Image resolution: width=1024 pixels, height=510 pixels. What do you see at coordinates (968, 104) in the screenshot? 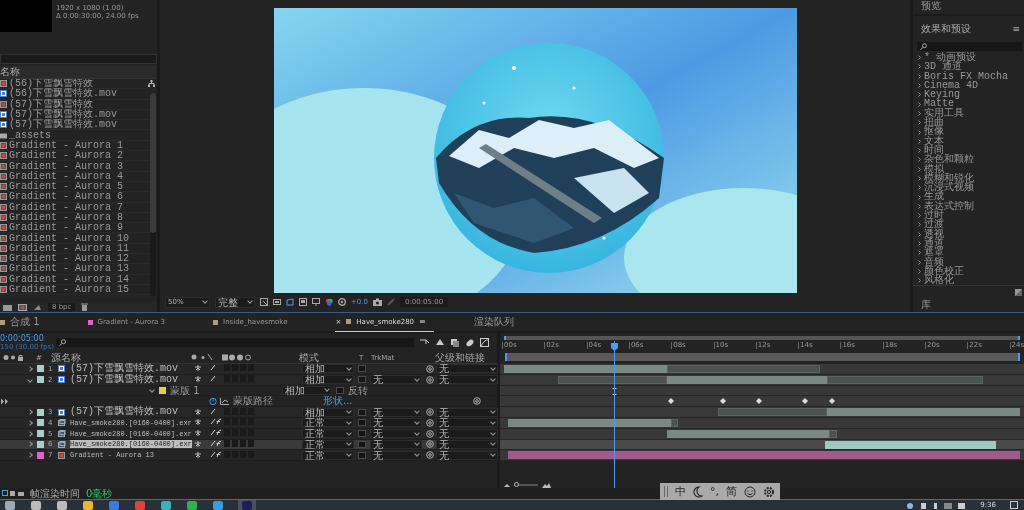
I see `effect-category: Matte` at bounding box center [968, 104].